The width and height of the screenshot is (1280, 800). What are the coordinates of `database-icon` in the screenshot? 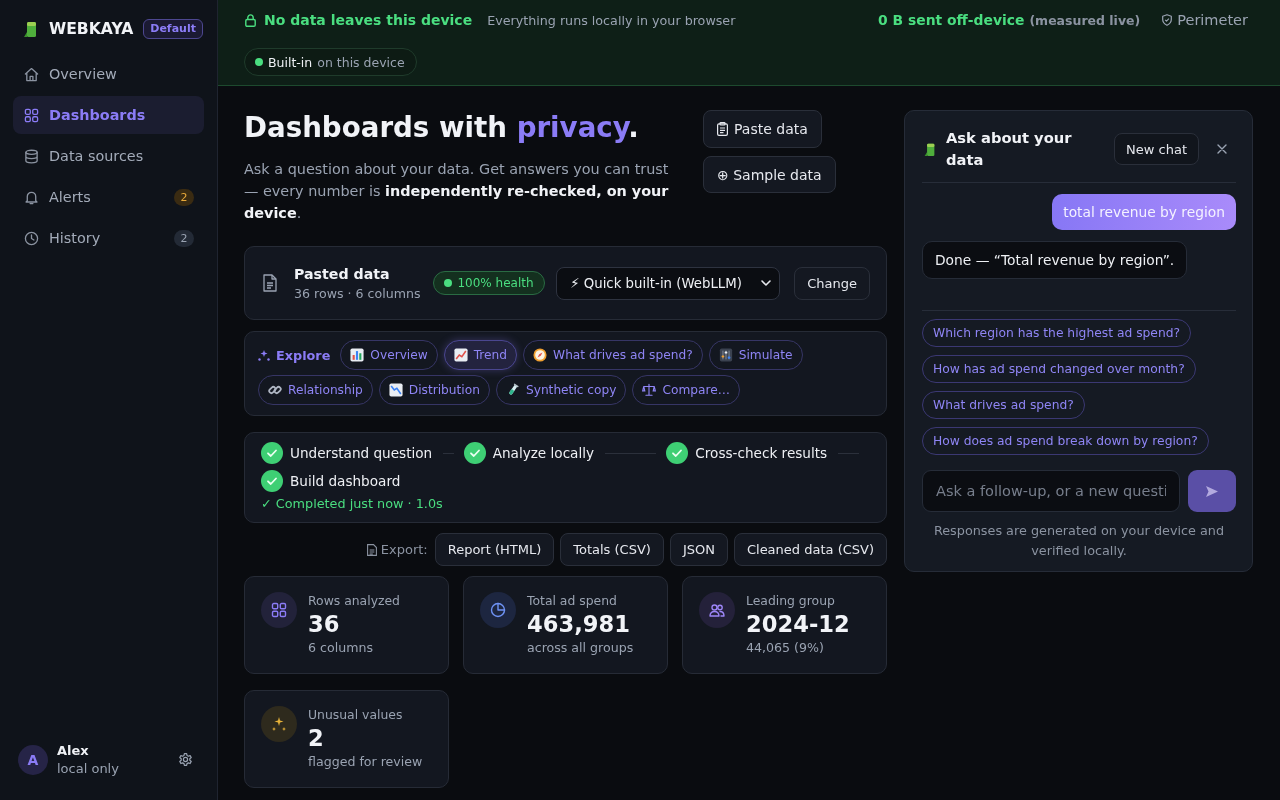 It's located at (31, 156).